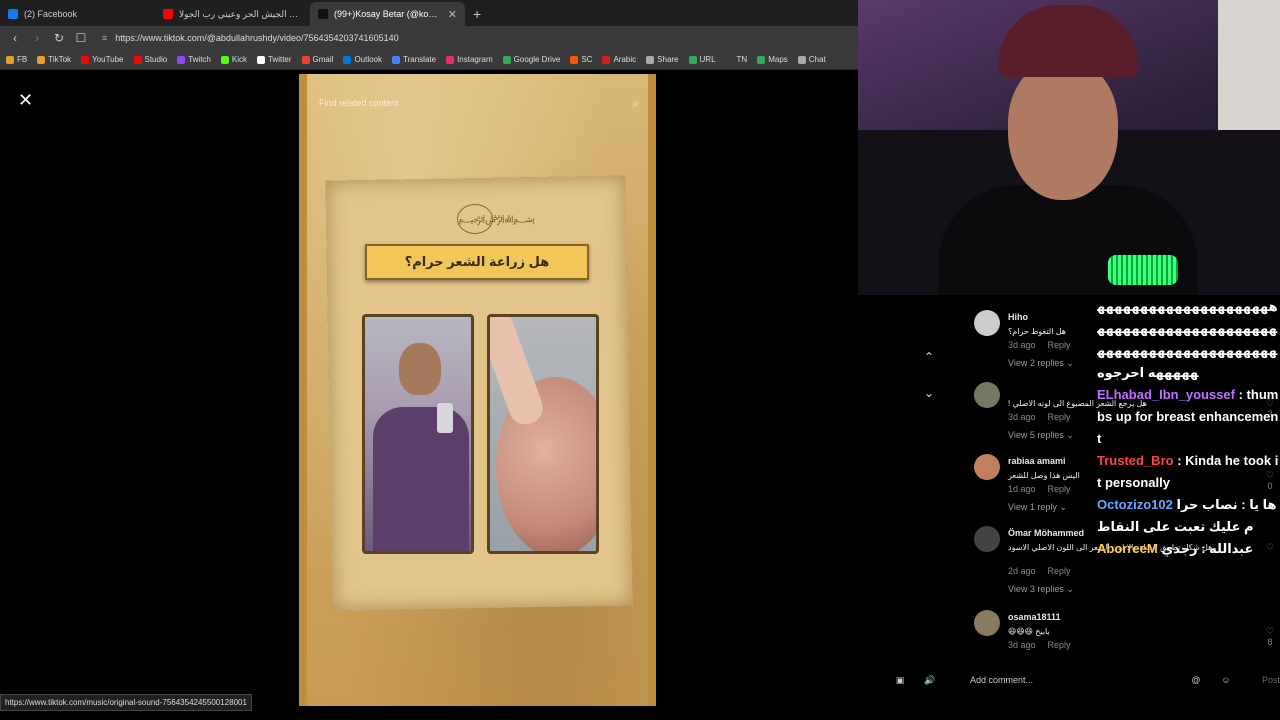 The image size is (1280, 720). I want to click on bookmark-item: Arabic, so click(619, 59).